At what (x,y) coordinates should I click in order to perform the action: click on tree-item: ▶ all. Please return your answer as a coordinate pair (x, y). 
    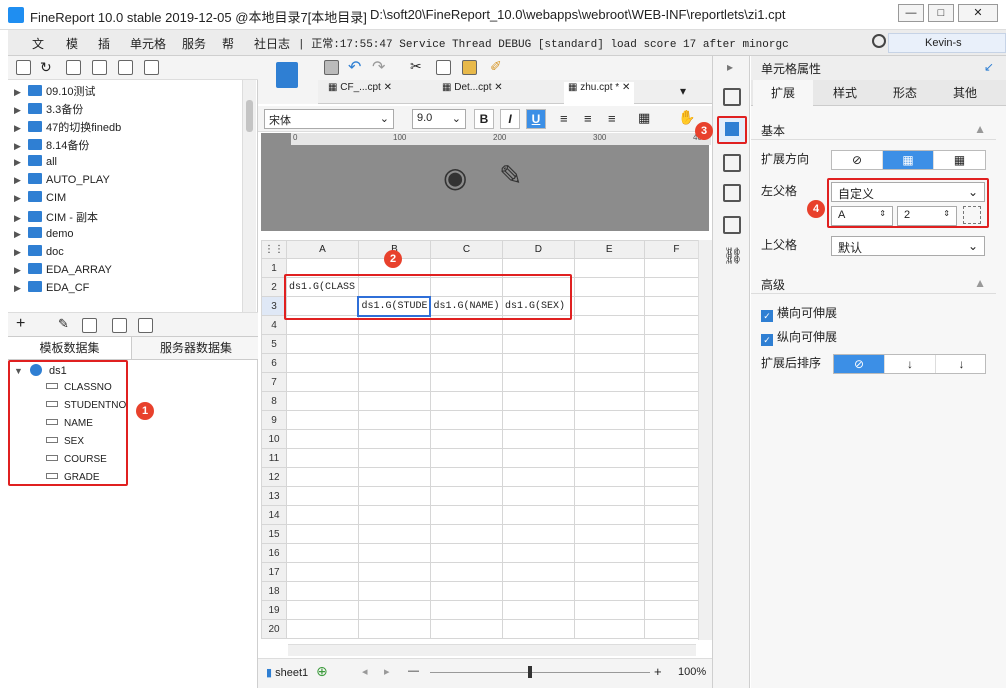
    Looking at the image, I should click on (129, 164).